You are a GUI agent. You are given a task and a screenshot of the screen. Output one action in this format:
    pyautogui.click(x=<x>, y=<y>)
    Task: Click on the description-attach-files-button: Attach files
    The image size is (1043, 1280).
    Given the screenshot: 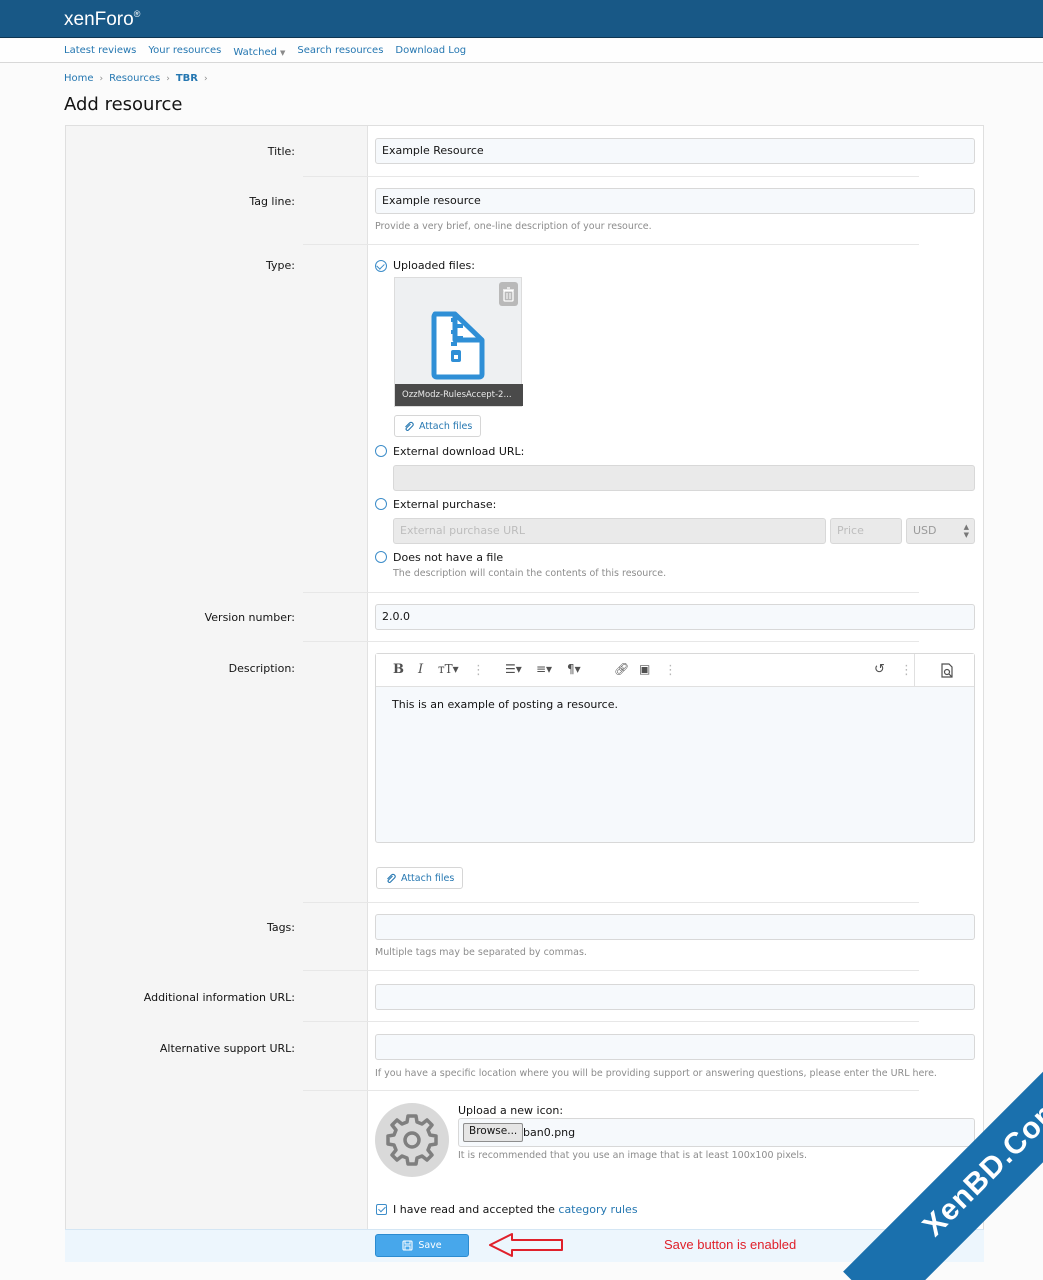 What is the action you would take?
    pyautogui.click(x=420, y=878)
    